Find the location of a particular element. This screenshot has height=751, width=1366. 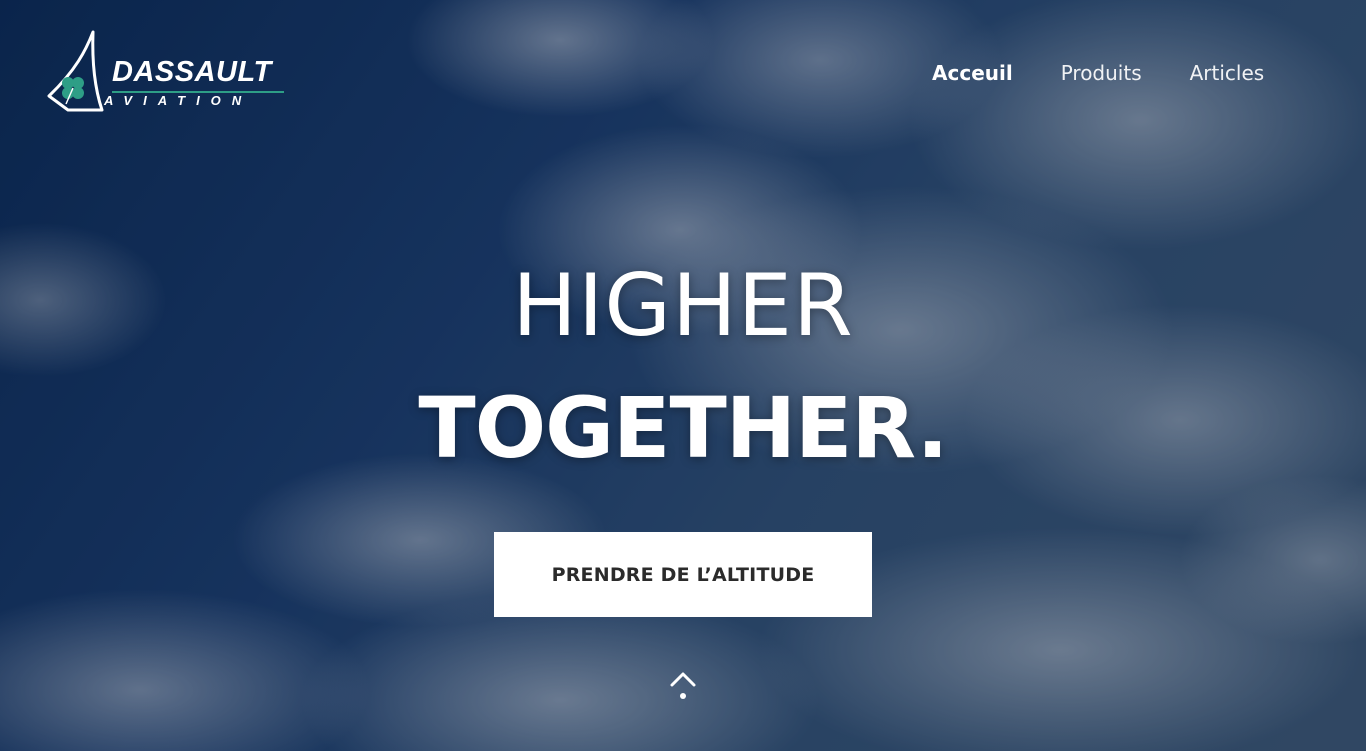

scroll-up-button is located at coordinates (683, 686).